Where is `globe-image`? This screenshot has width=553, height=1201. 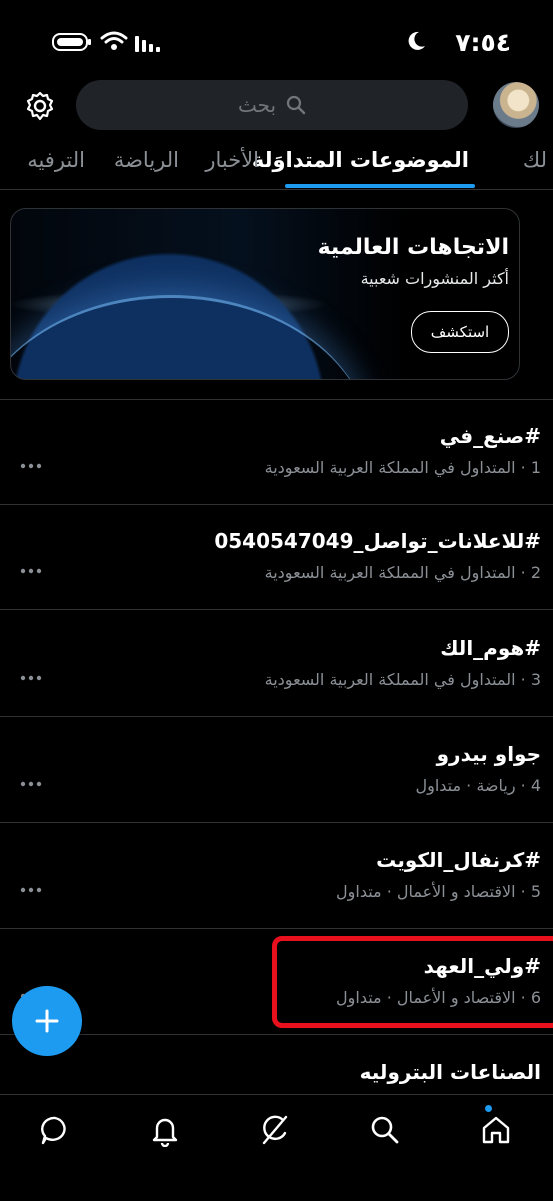
globe-image is located at coordinates (191, 337).